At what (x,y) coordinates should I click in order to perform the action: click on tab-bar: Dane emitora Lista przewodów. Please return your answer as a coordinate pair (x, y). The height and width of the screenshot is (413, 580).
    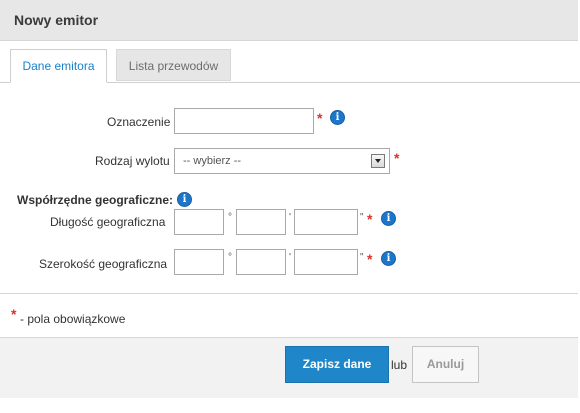
    Looking at the image, I should click on (290, 62).